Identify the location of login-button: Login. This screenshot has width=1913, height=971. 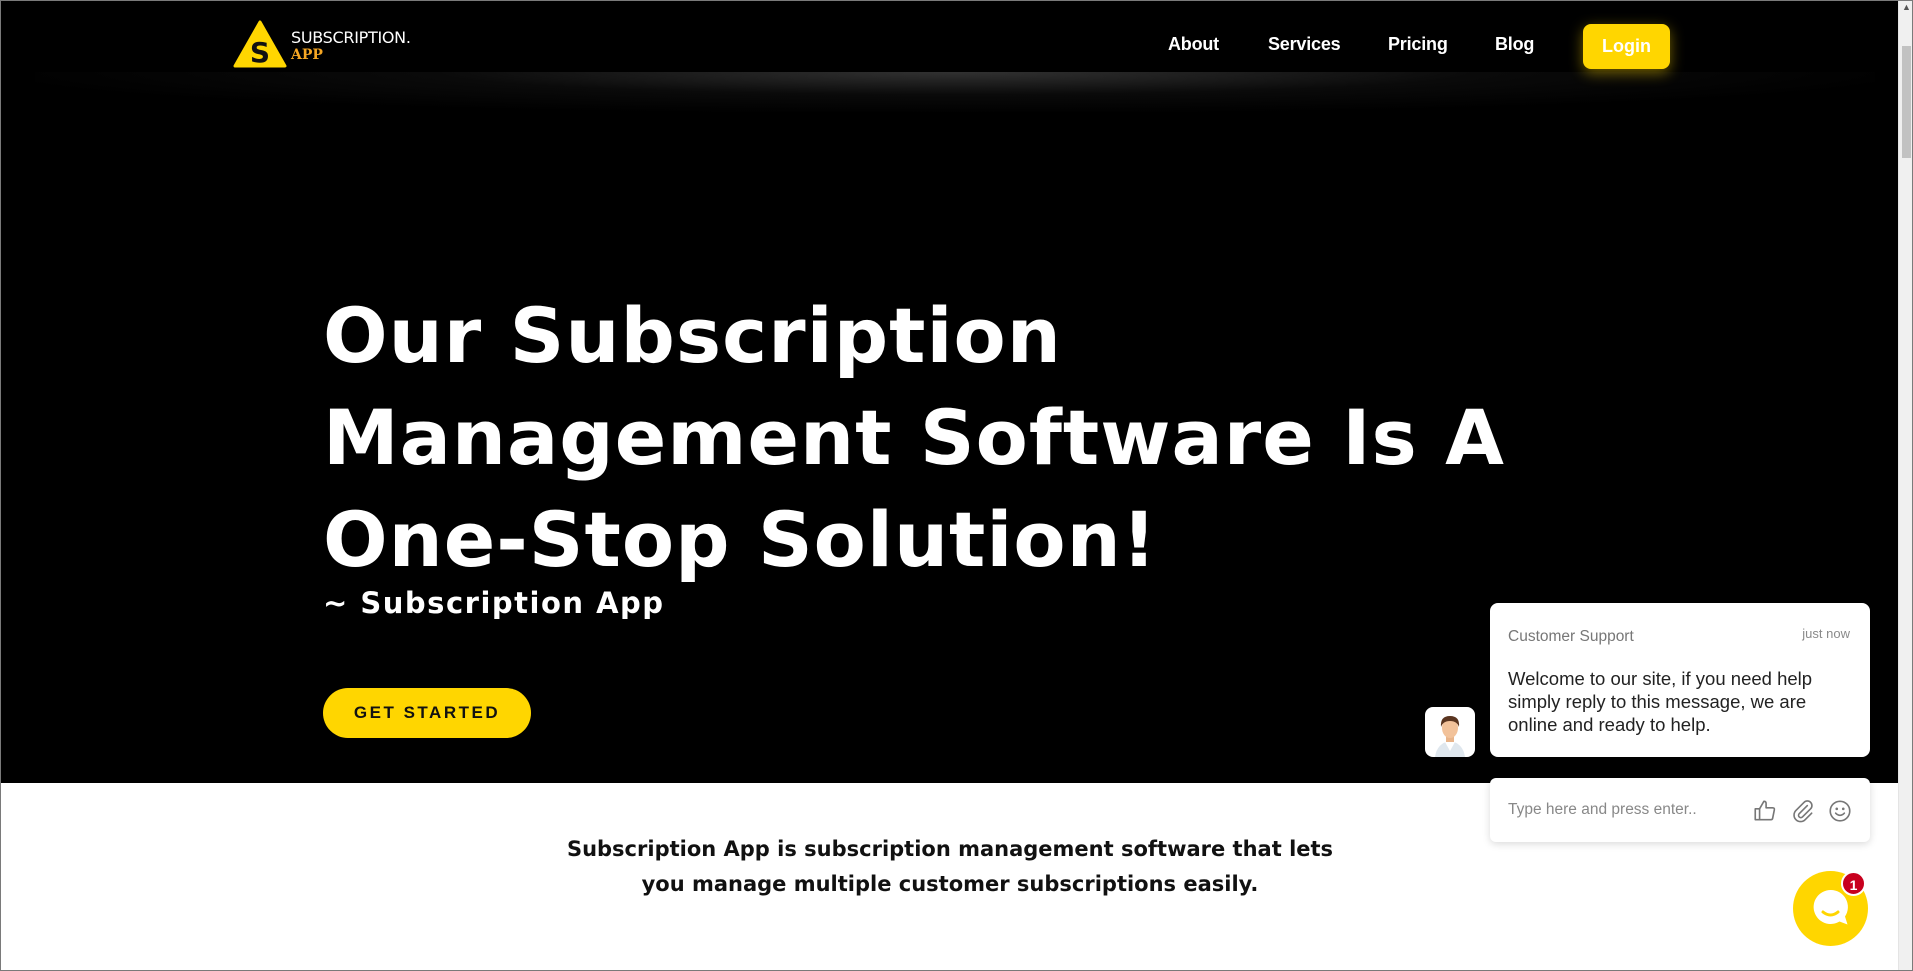
(1626, 46).